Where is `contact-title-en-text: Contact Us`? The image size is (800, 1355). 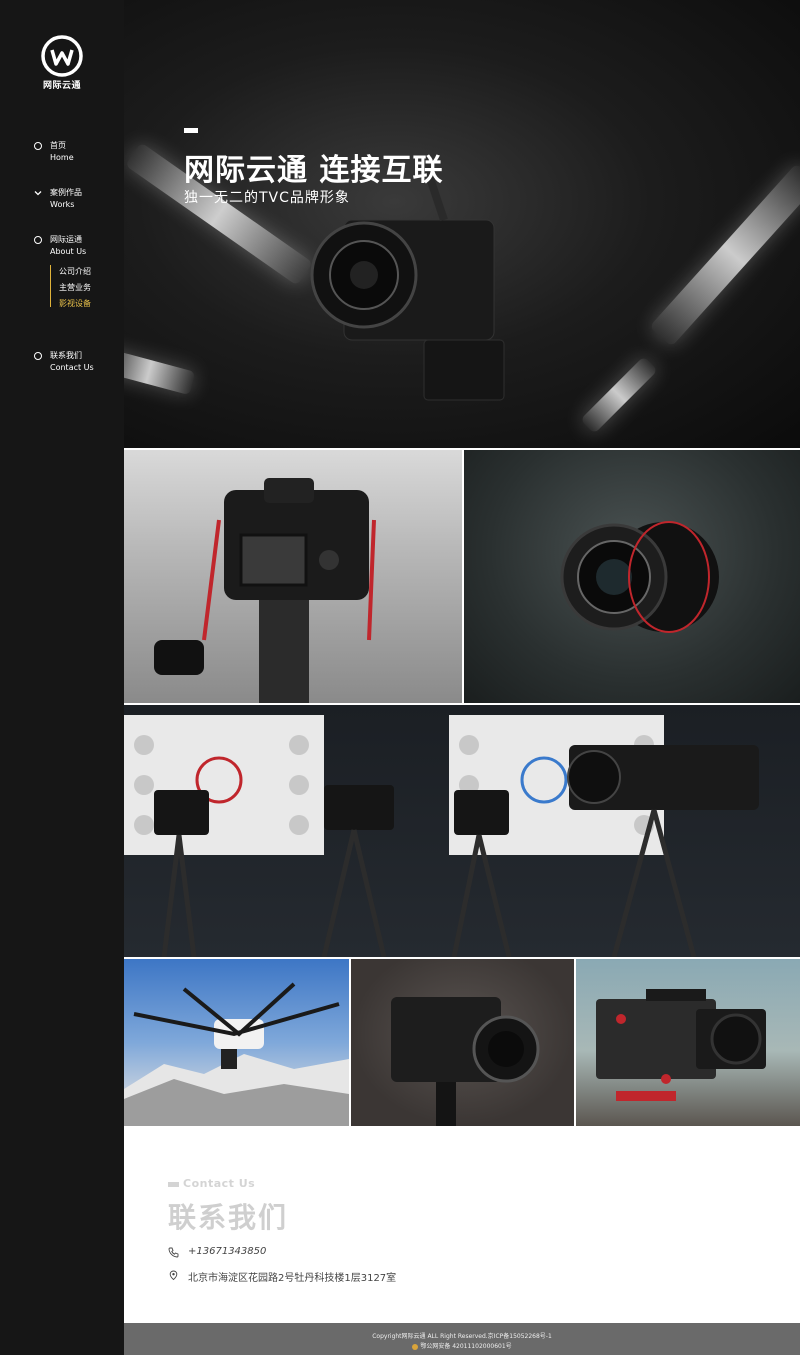 contact-title-en-text: Contact Us is located at coordinates (219, 1183).